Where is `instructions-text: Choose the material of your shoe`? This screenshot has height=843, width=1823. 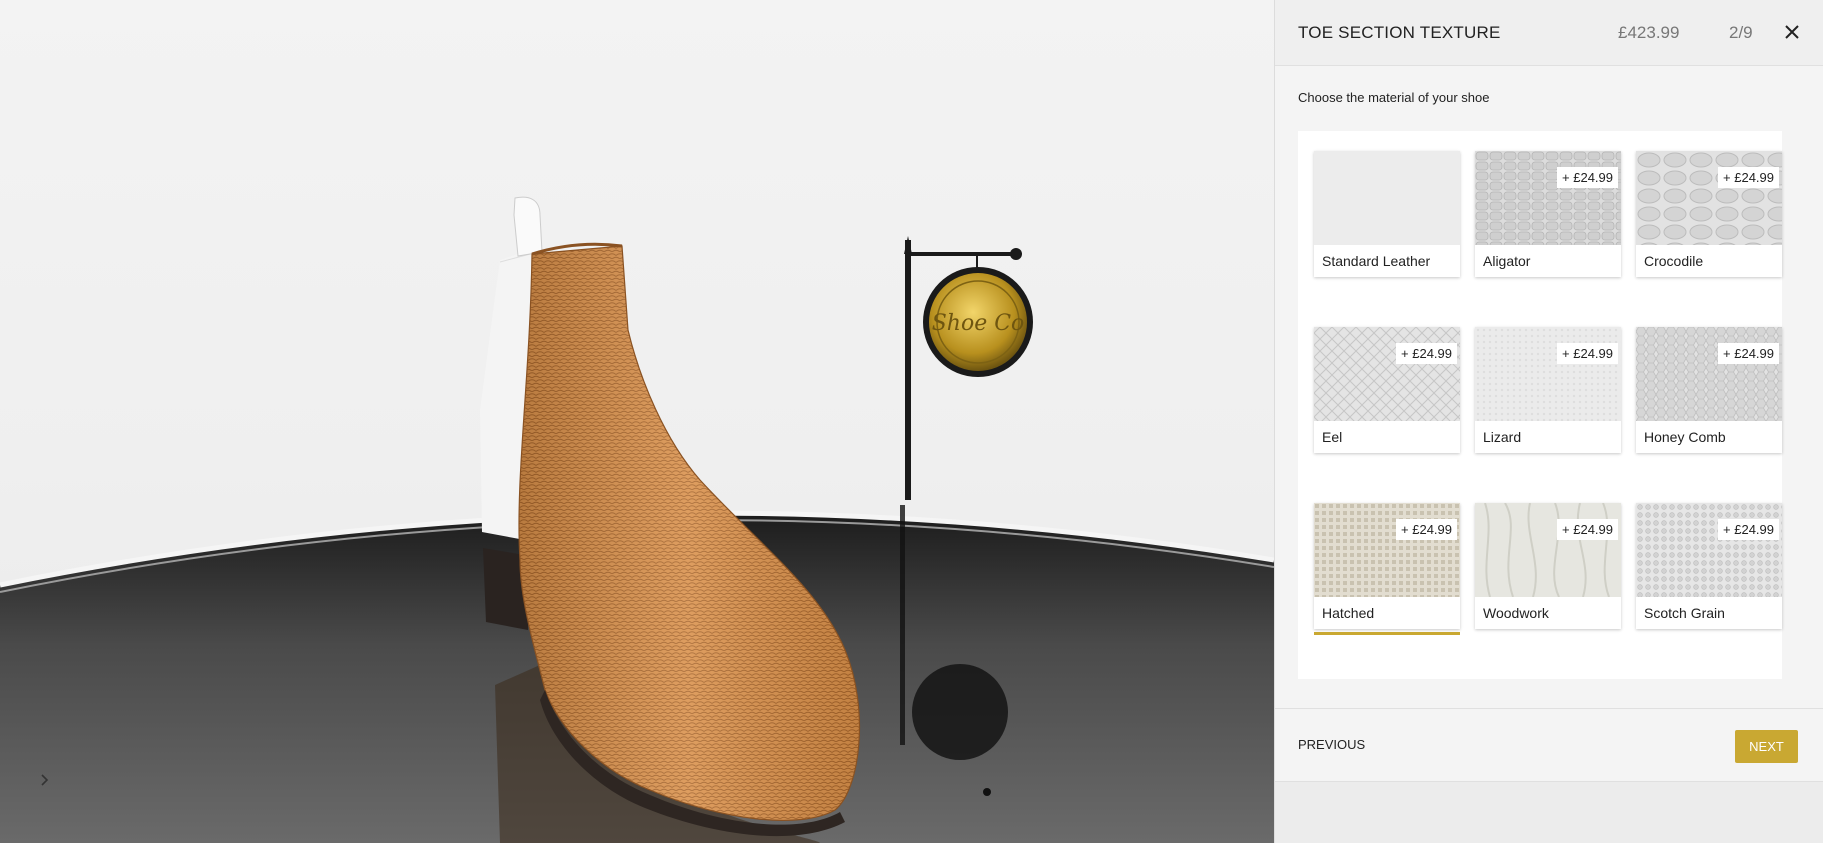
instructions-text: Choose the material of your shoe is located at coordinates (1394, 97).